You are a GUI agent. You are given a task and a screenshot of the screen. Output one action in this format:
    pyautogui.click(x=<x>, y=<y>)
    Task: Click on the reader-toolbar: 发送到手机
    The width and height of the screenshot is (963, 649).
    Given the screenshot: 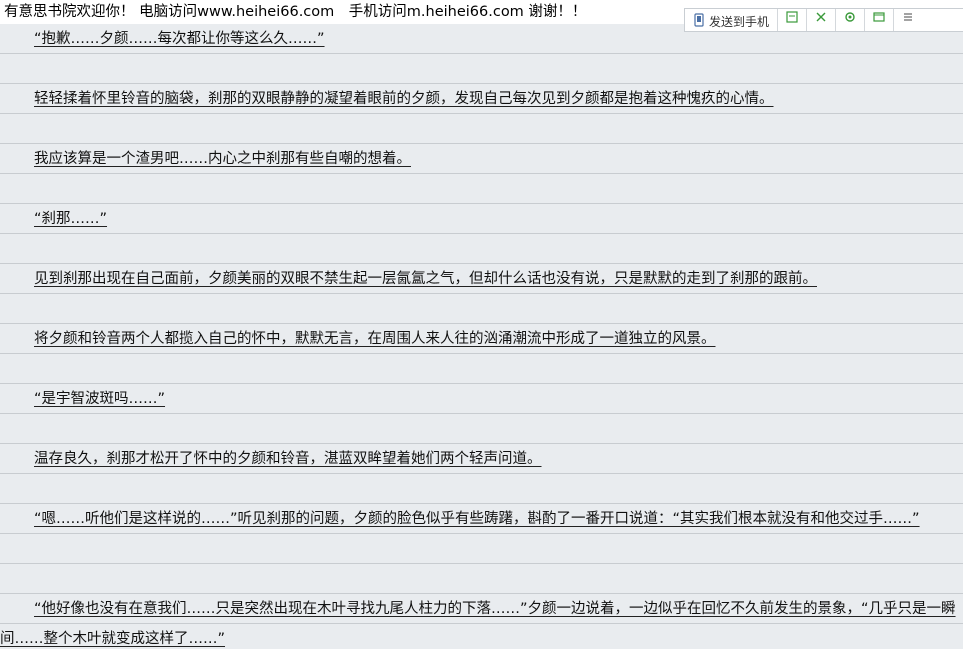 What is the action you would take?
    pyautogui.click(x=823, y=20)
    